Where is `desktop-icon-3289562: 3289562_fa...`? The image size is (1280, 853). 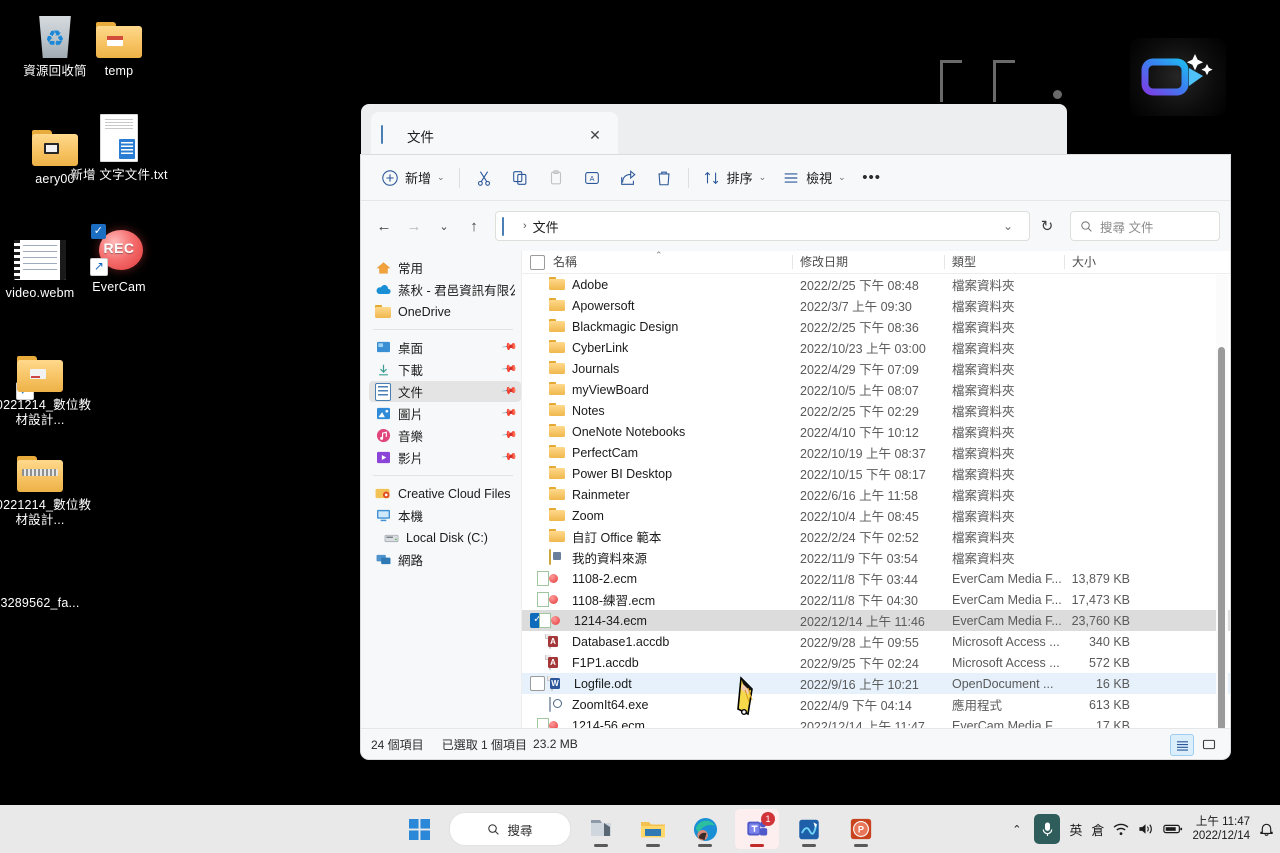 desktop-icon-3289562: 3289562_fa... is located at coordinates (47, 603).